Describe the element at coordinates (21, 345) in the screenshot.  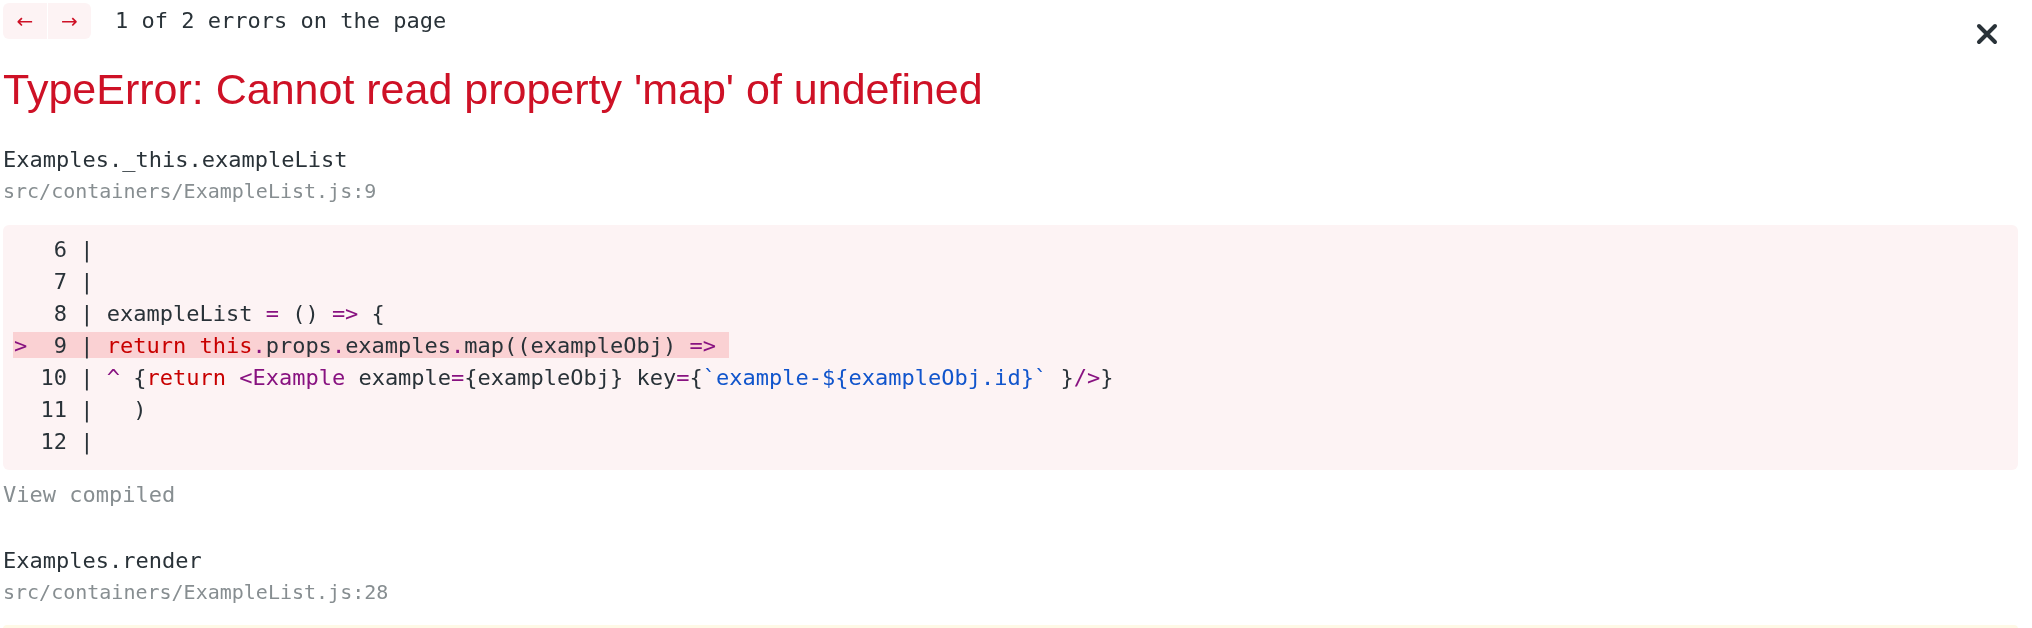
I see `error-marker: >` at that location.